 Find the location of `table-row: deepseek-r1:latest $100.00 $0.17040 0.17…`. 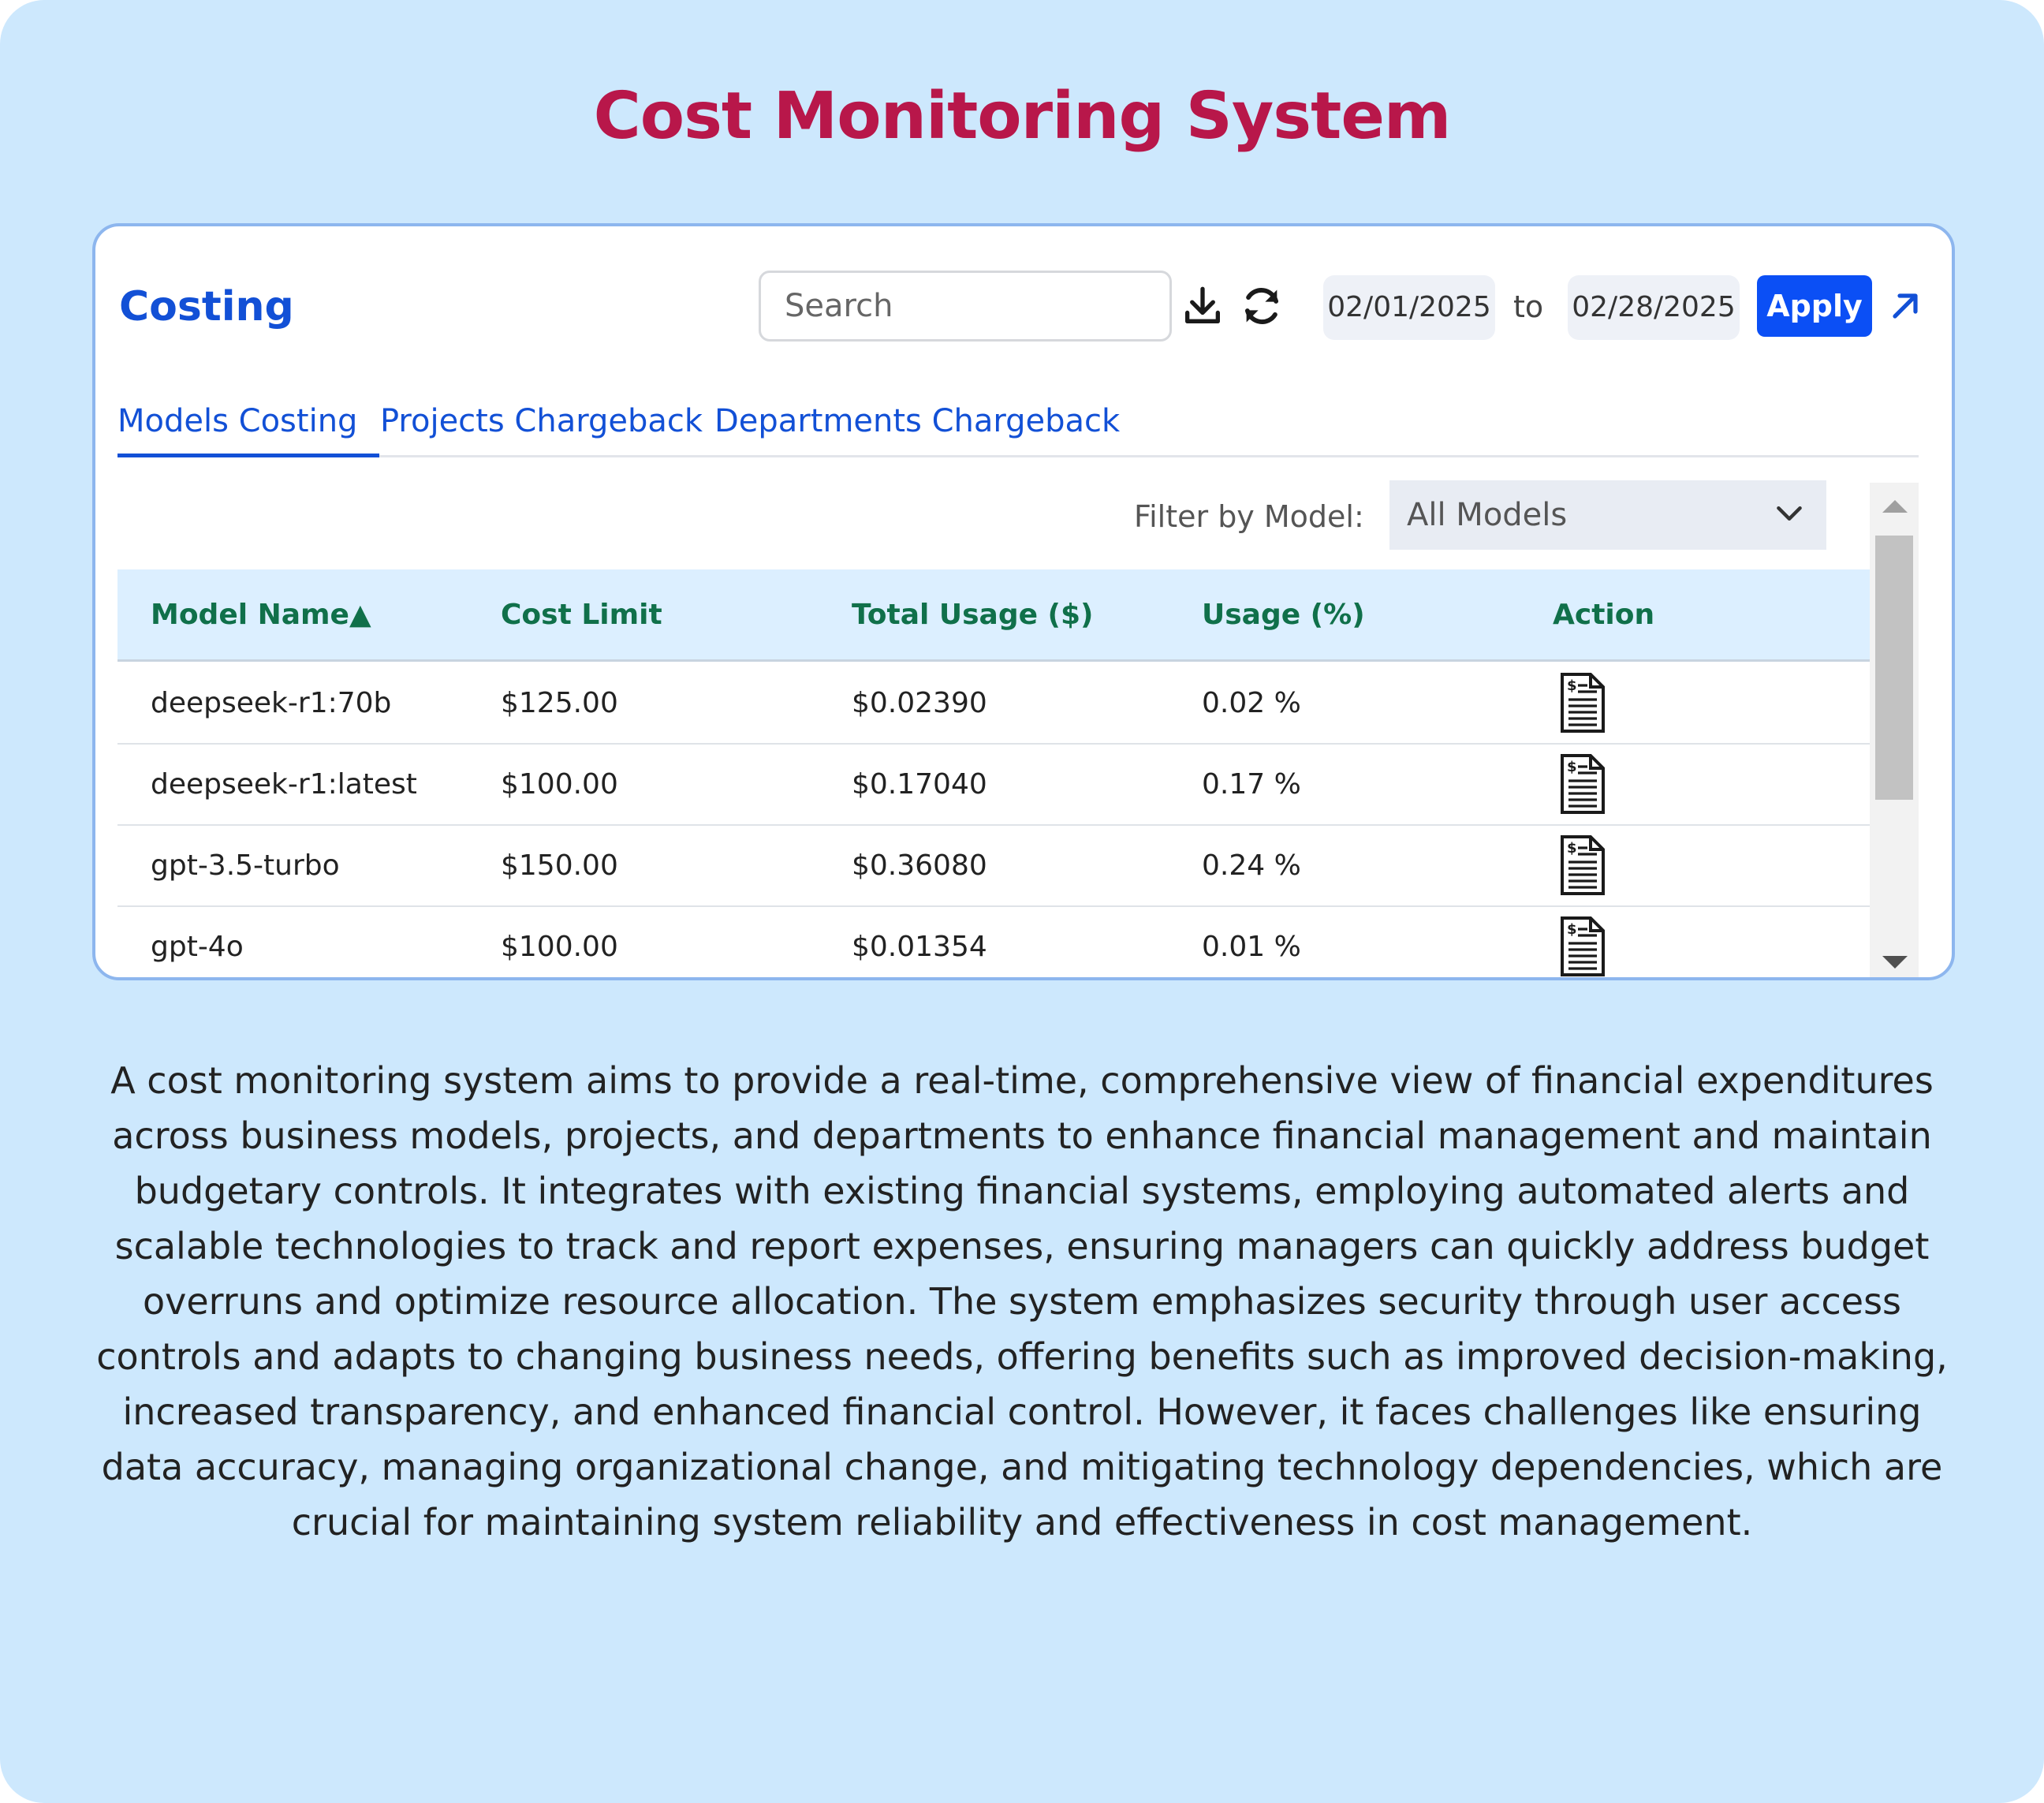

table-row: deepseek-r1:latest $100.00 $0.17040 0.17… is located at coordinates (993, 784).